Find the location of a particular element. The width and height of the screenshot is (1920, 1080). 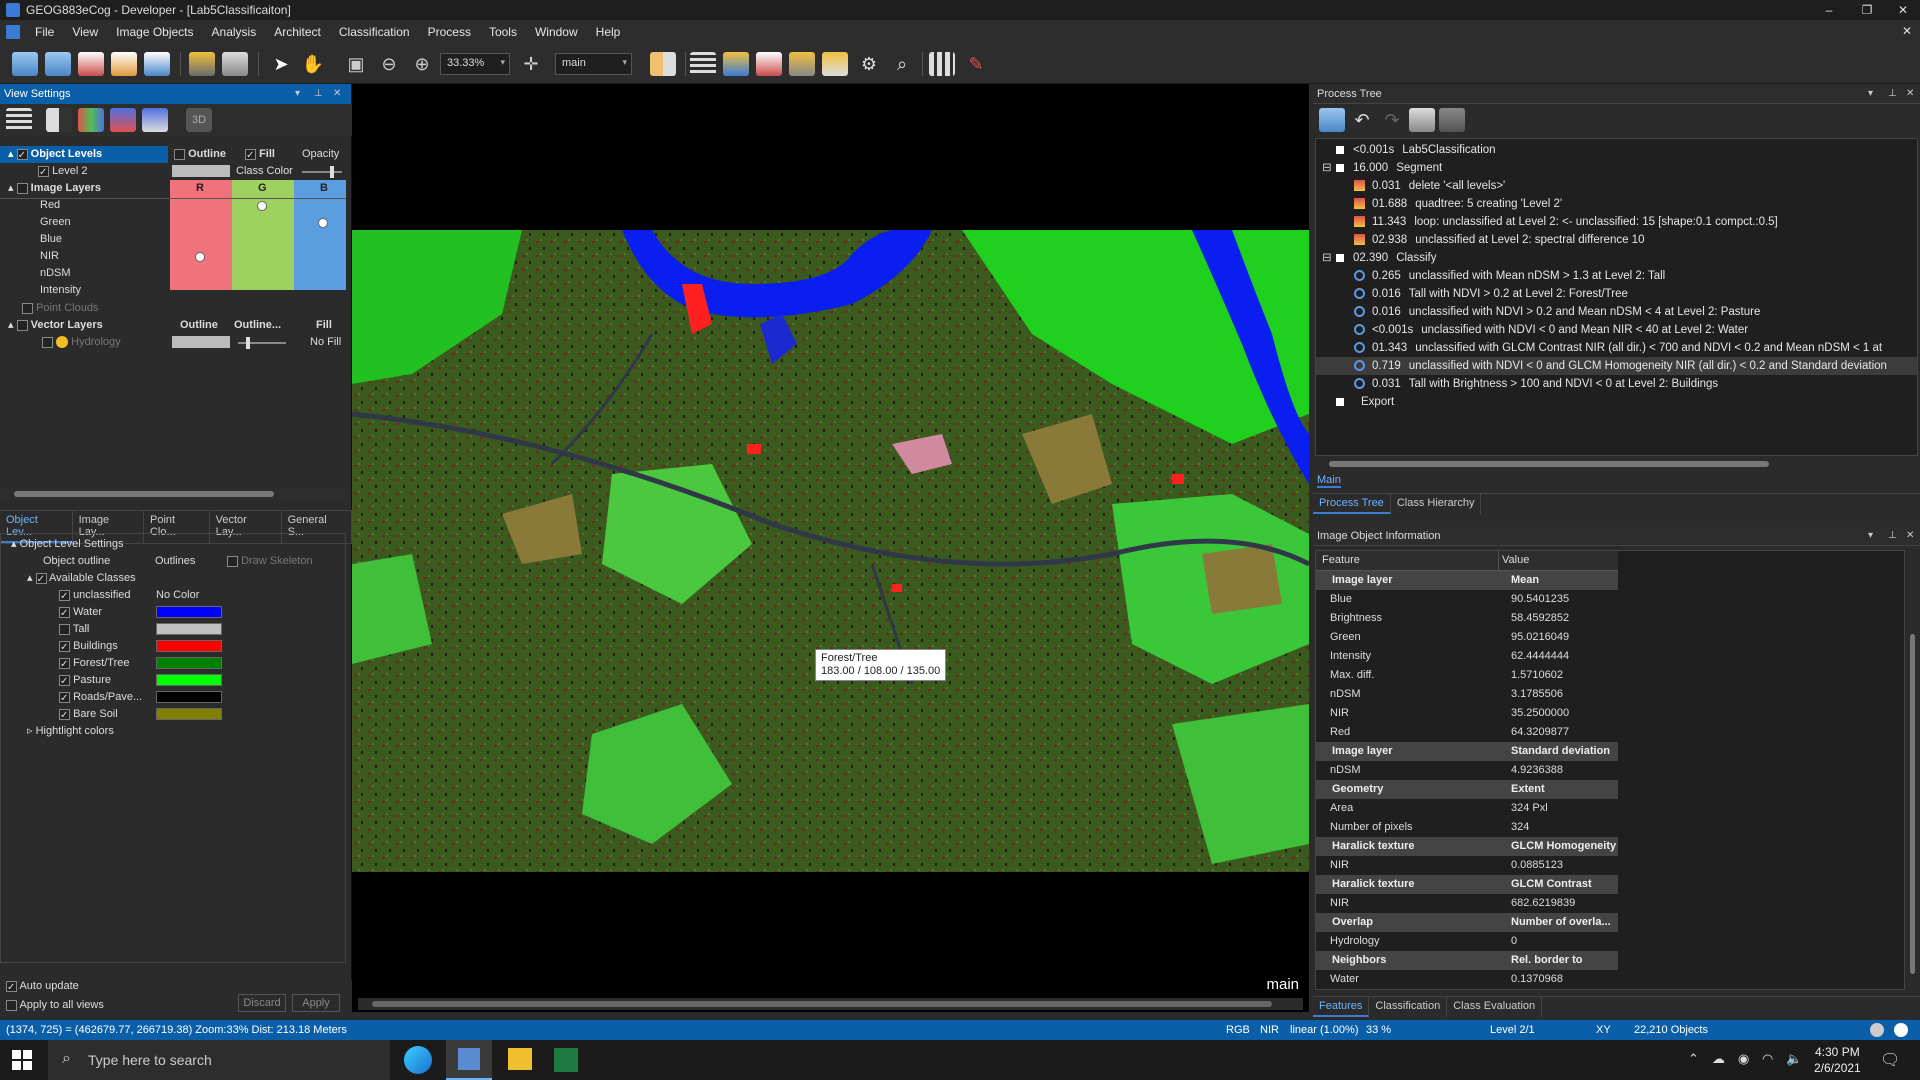

menu-help: Help is located at coordinates (608, 32).